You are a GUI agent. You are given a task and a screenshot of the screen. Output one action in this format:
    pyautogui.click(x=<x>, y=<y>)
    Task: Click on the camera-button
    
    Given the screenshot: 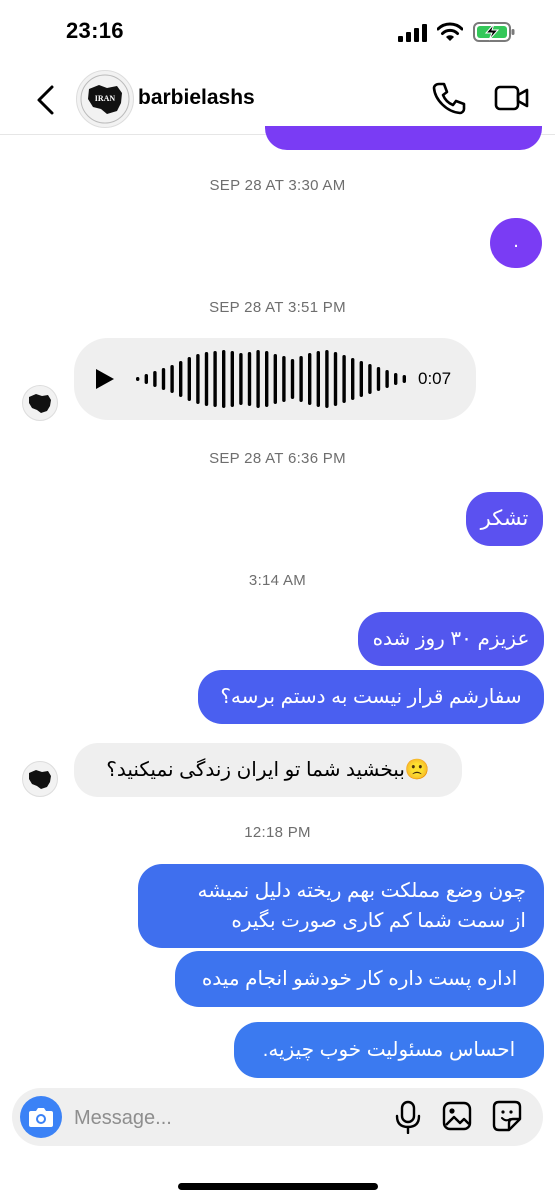 What is the action you would take?
    pyautogui.click(x=41, y=1117)
    